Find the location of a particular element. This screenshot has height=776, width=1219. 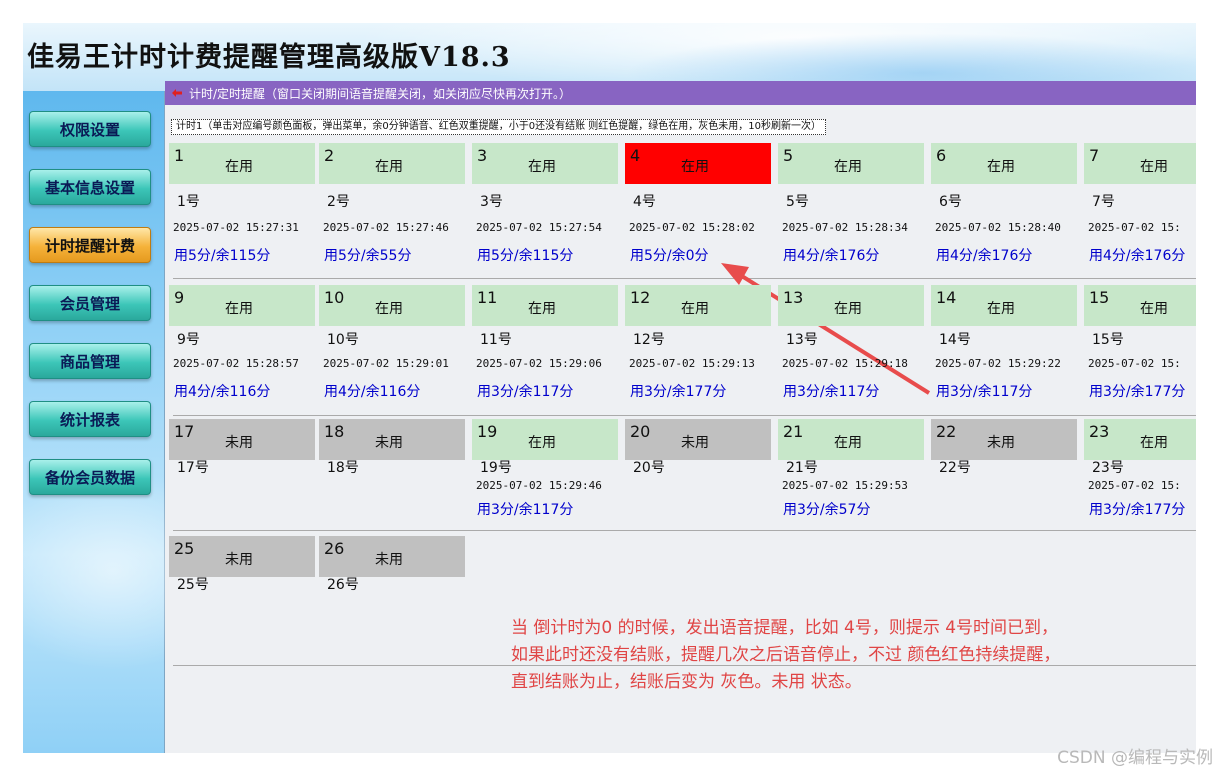

station-tile: 19 在用 is located at coordinates (545, 439).